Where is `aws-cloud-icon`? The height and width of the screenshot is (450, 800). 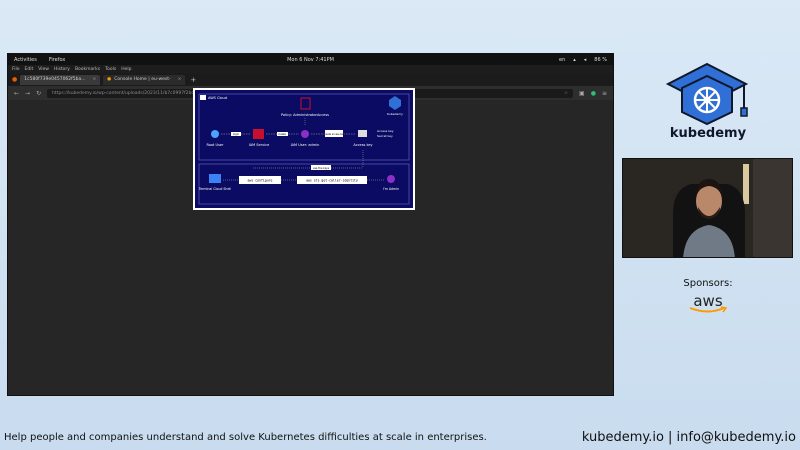
aws-cloud-icon is located at coordinates (203, 97).